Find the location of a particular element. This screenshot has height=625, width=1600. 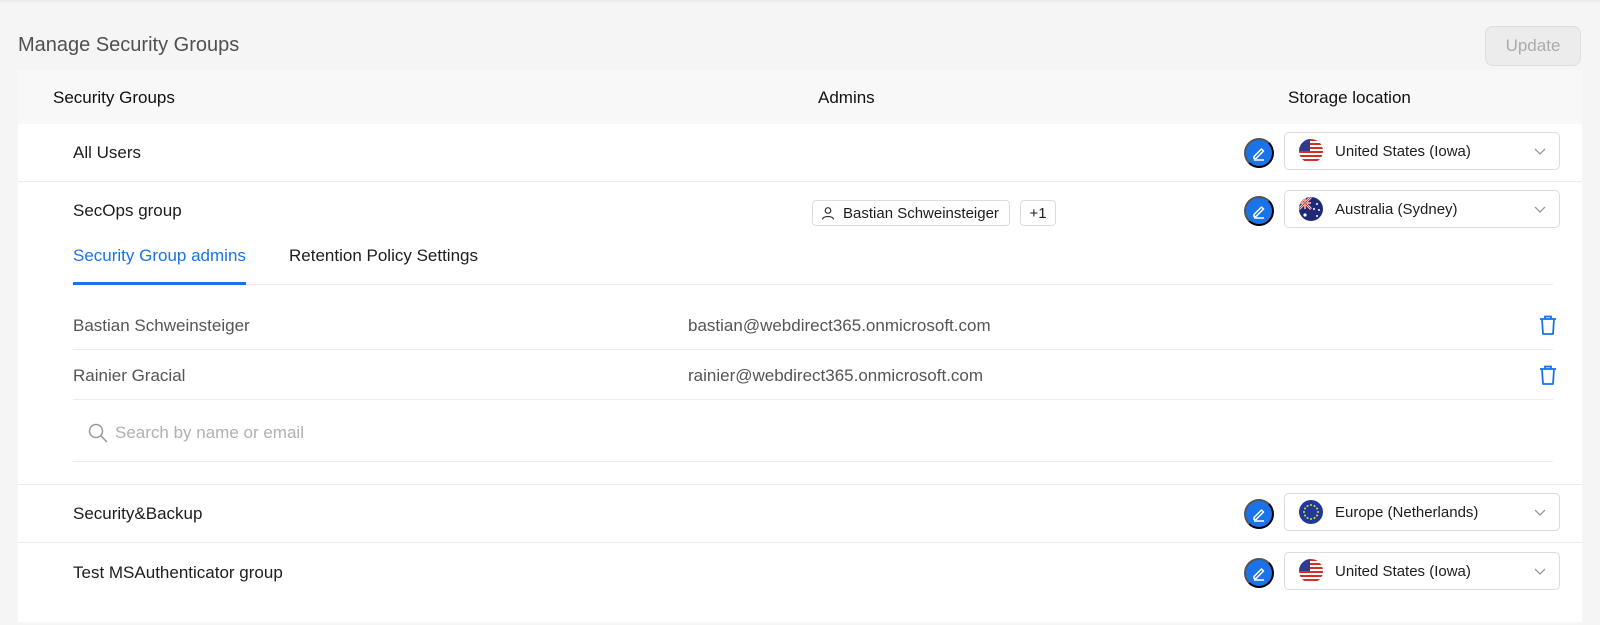

storage-location-select: Europe (Netherlands) is located at coordinates (1422, 512).